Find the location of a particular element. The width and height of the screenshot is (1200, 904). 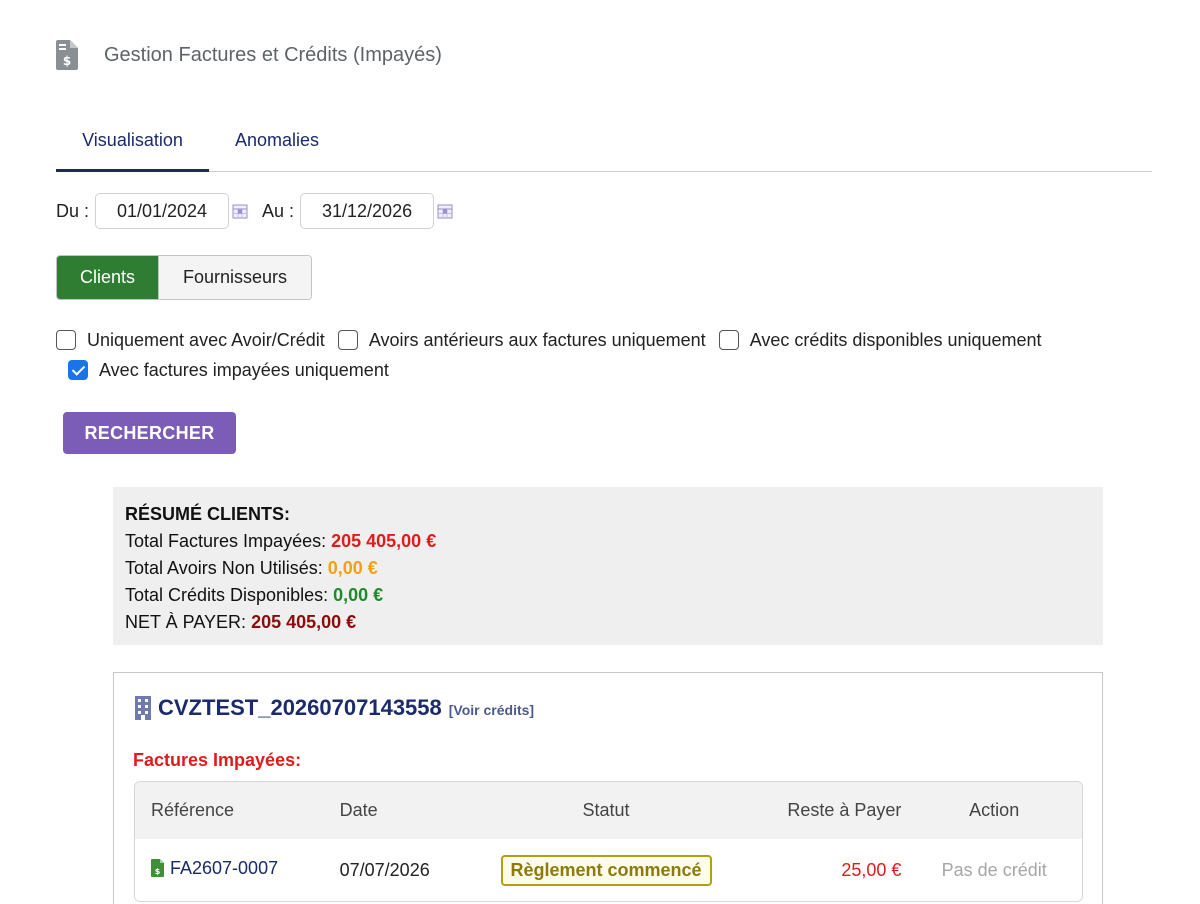

filter-avoir-credit: Uniquement avec Avoir/Crédit is located at coordinates (190, 340).